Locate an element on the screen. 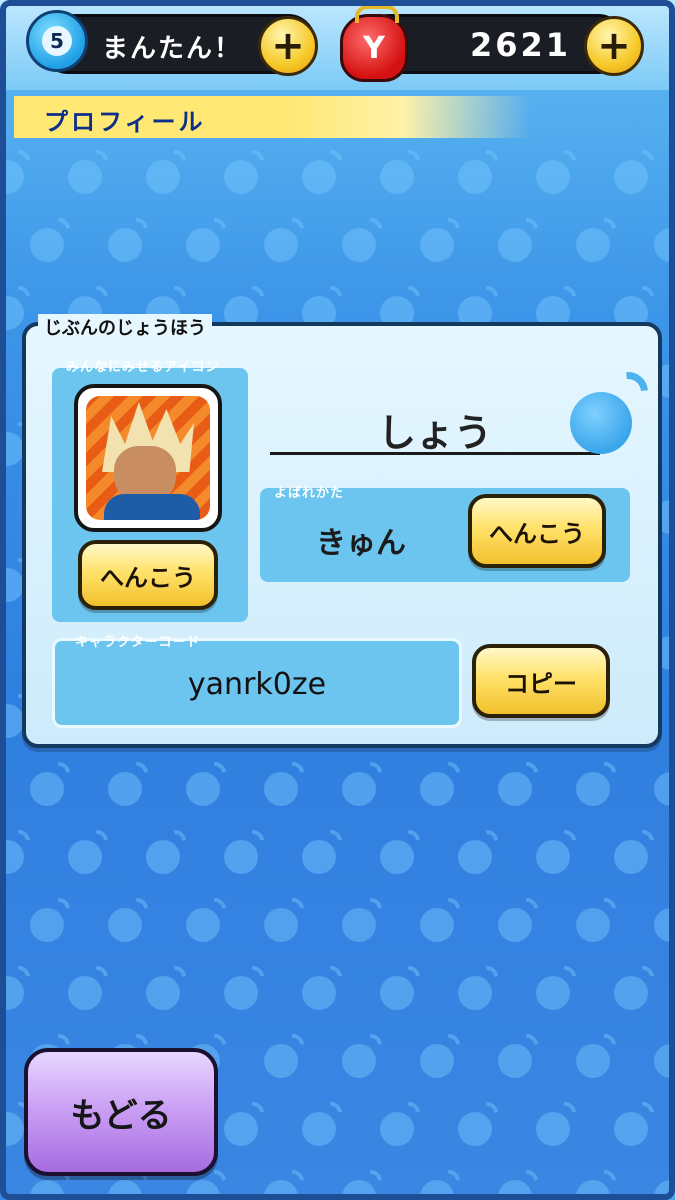 The width and height of the screenshot is (675, 1200). character-code-box: キャラクターコード yanrk0ze is located at coordinates (257, 681).